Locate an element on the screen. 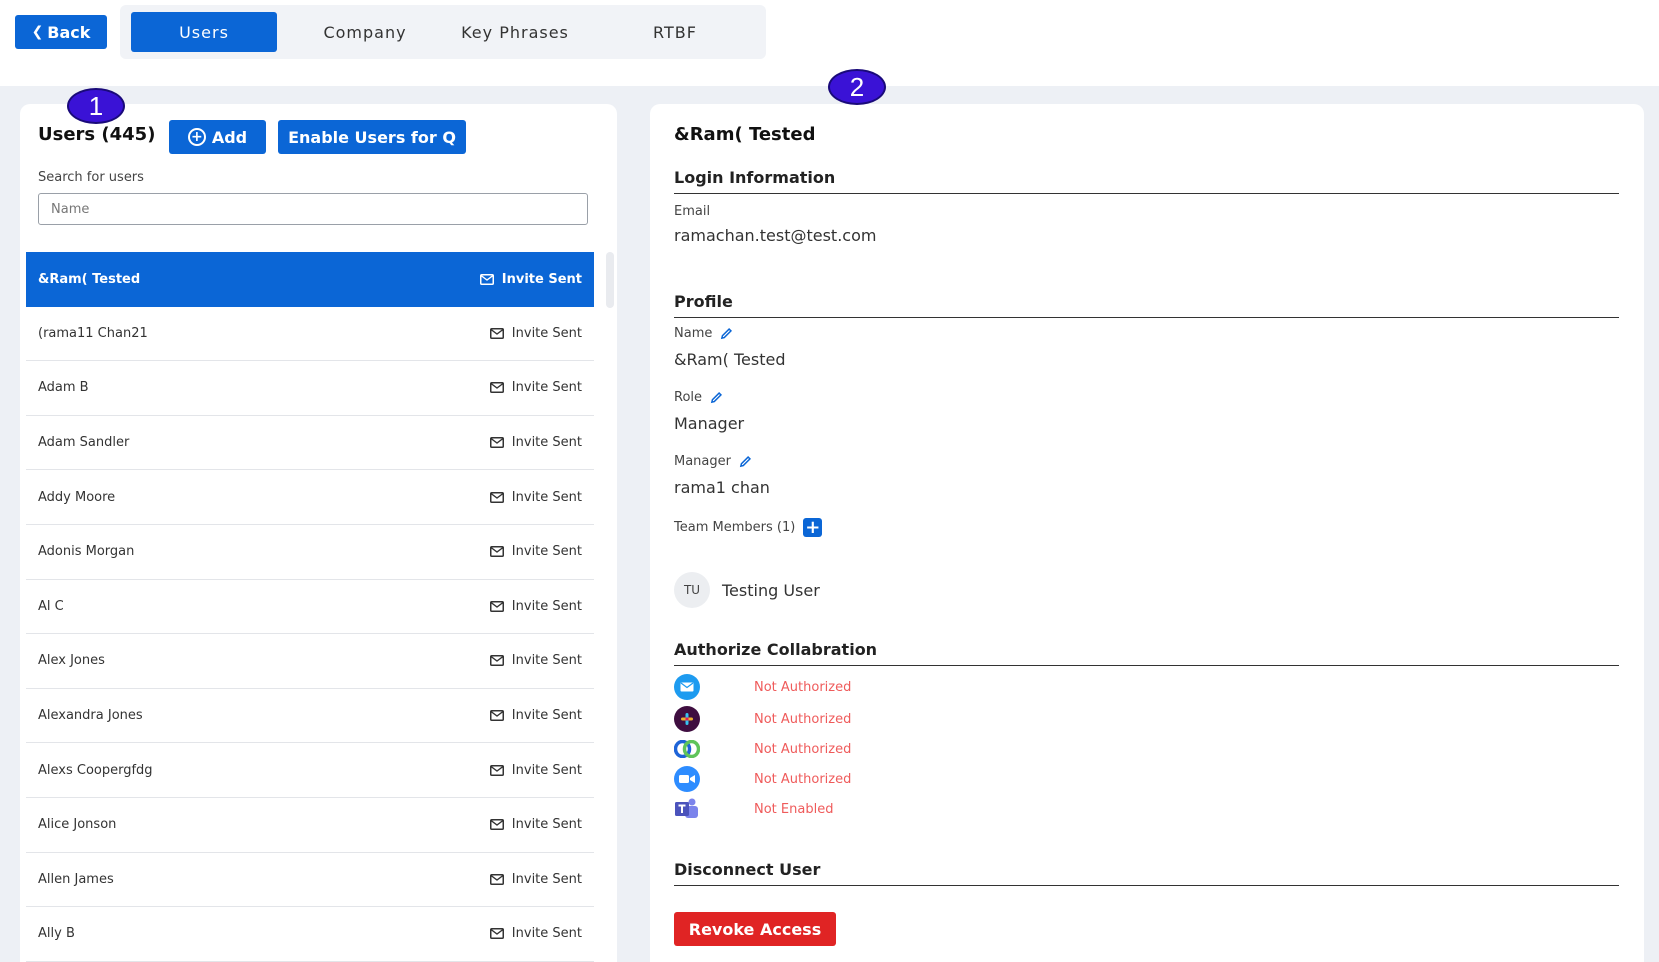  search-input is located at coordinates (313, 209).